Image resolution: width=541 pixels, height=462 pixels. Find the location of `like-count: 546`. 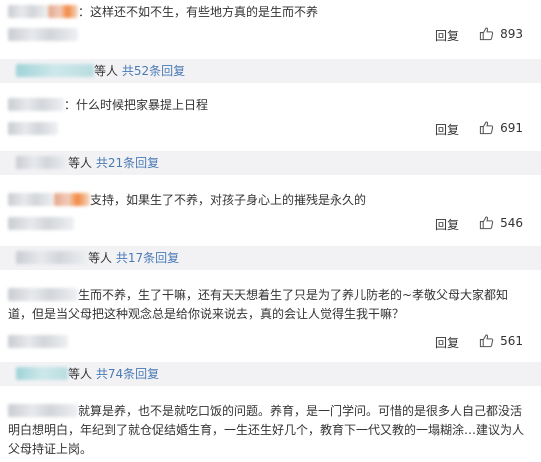

like-count: 546 is located at coordinates (511, 222).